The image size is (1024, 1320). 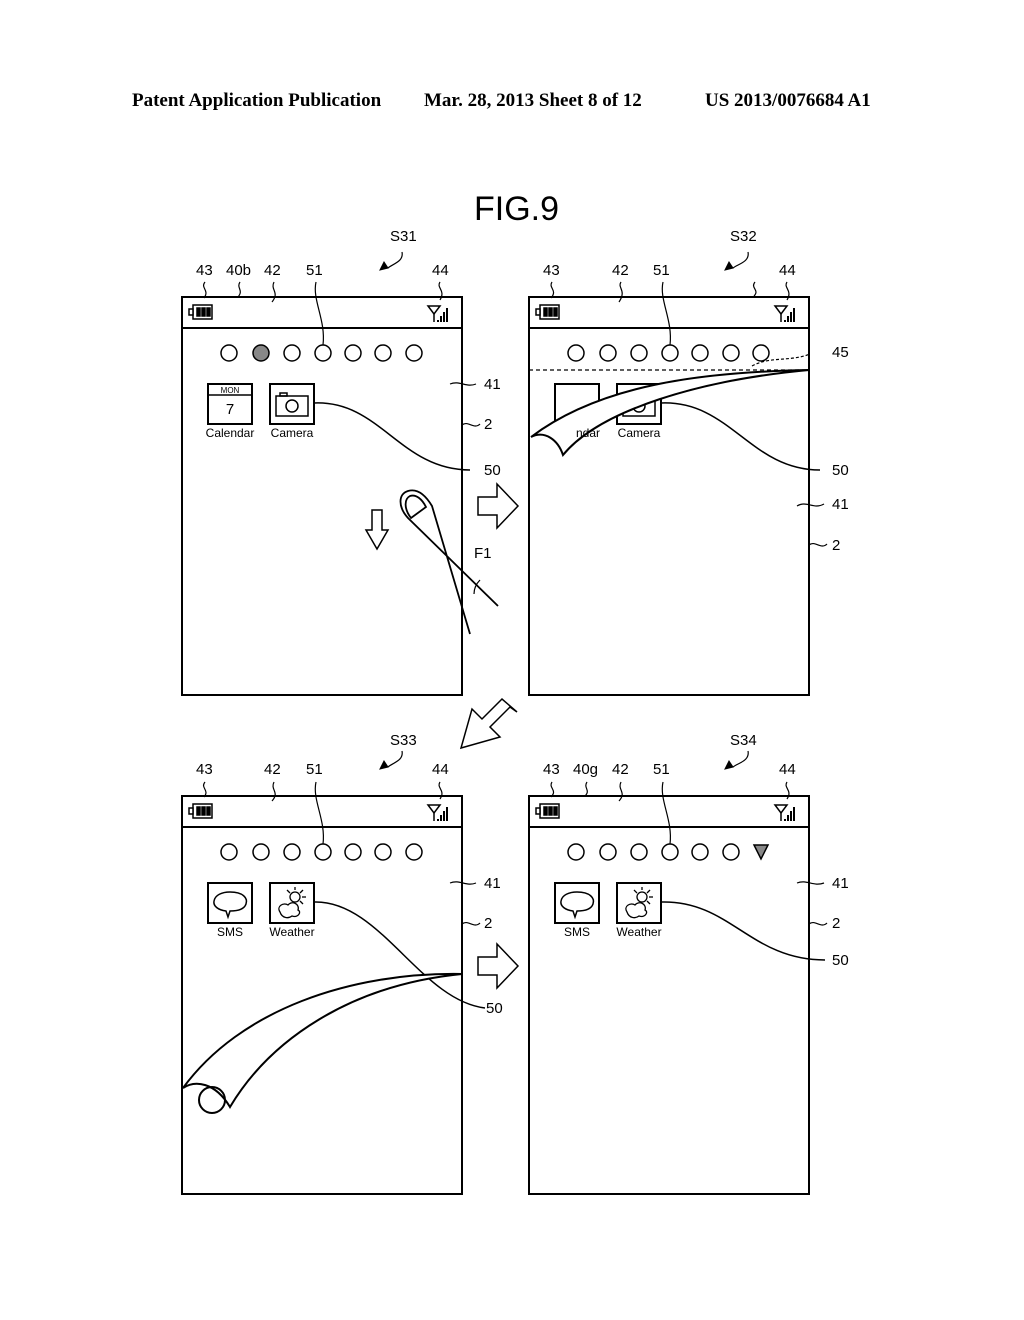 What do you see at coordinates (322, 496) in the screenshot?
I see `phone-screen-frame` at bounding box center [322, 496].